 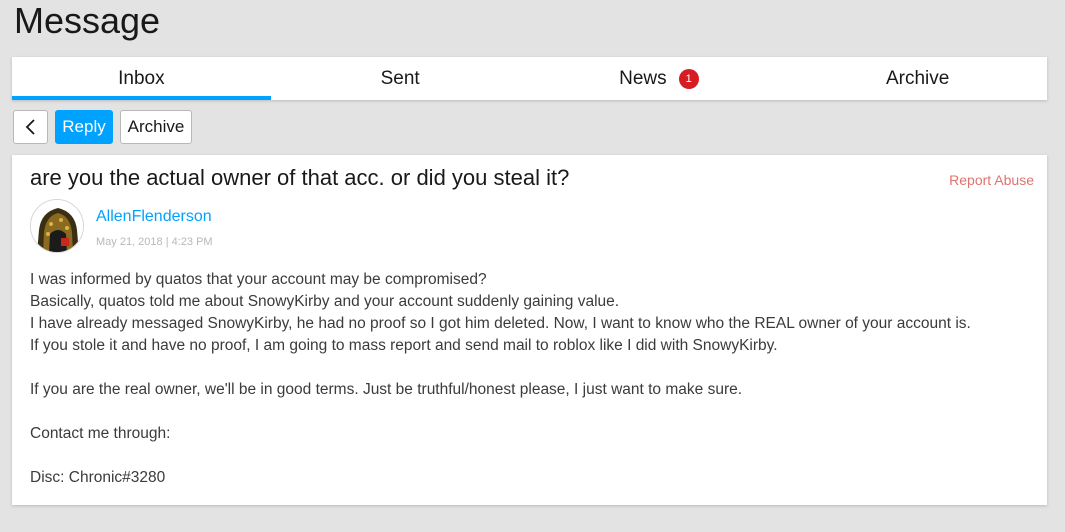 I want to click on reply-button: Reply, so click(x=84, y=127).